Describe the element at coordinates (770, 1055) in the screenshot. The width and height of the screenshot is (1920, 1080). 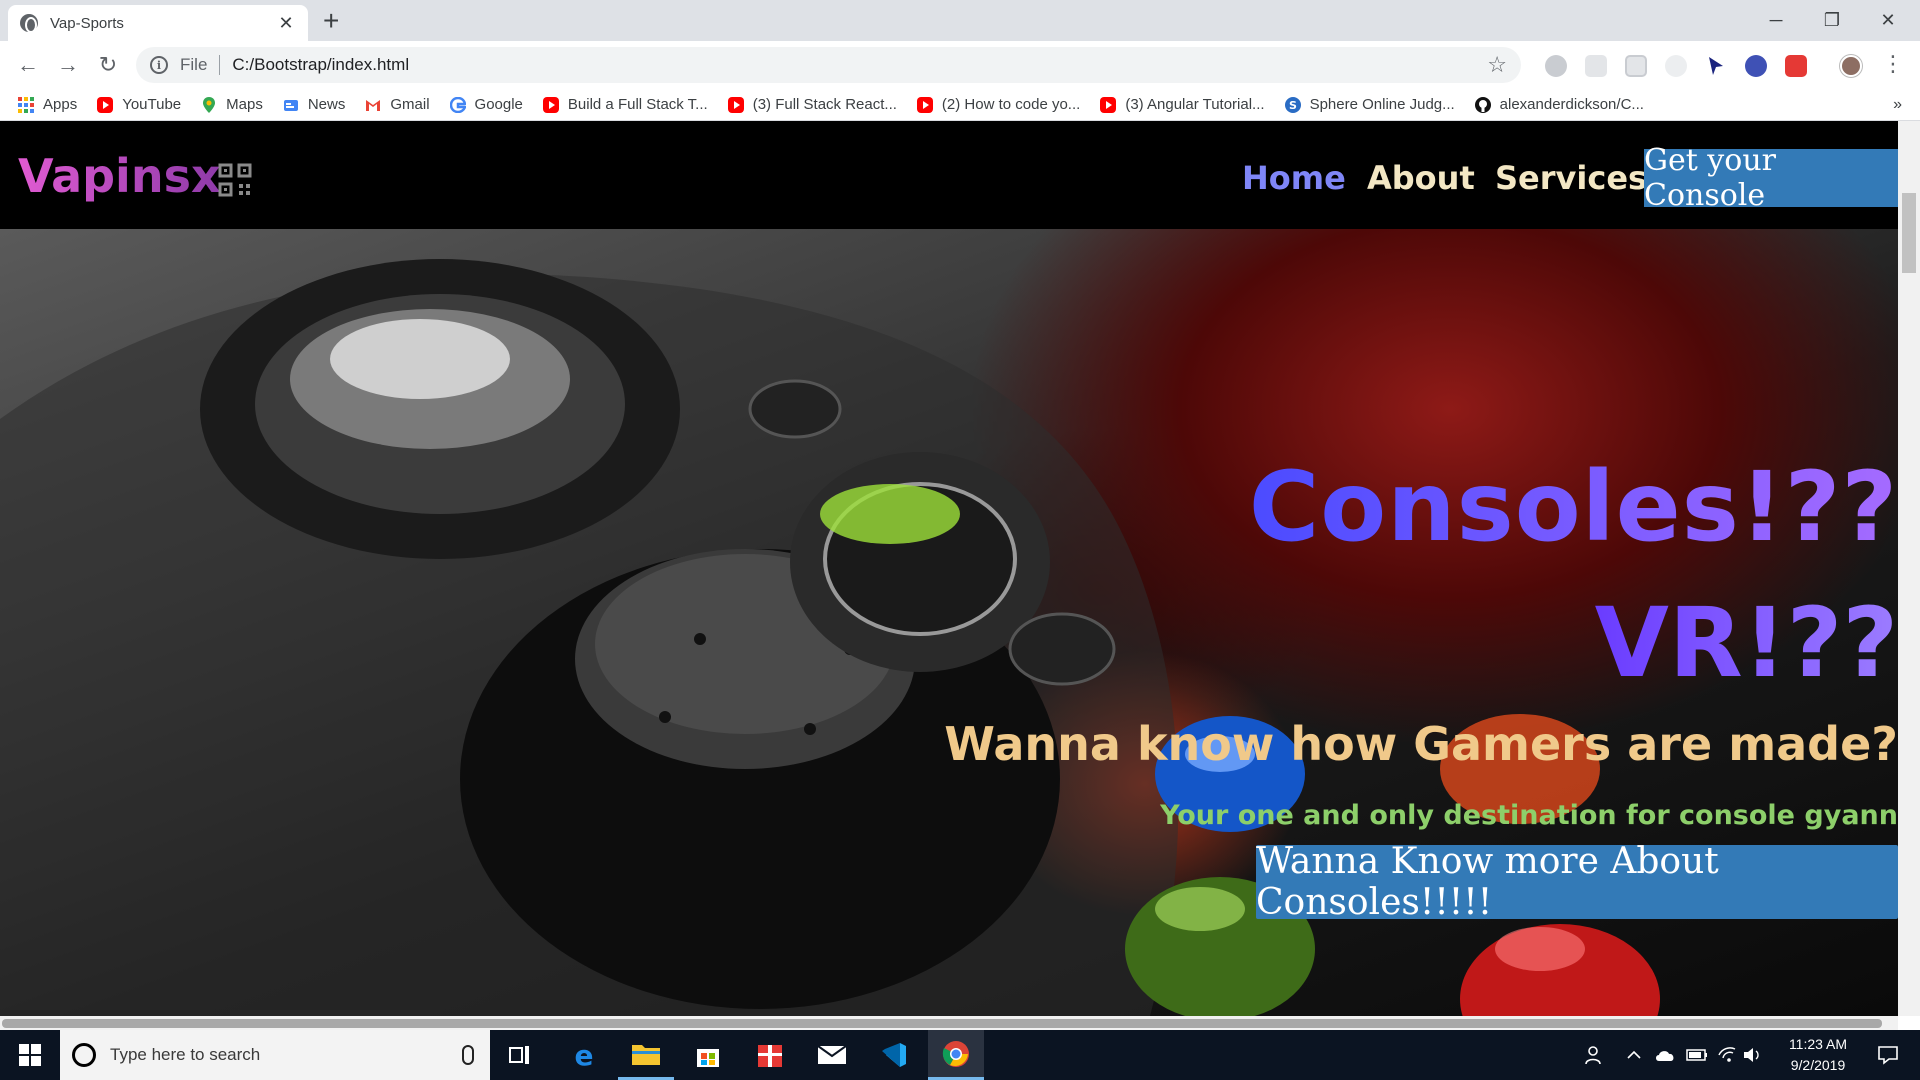
I see `gift-app-icon` at that location.